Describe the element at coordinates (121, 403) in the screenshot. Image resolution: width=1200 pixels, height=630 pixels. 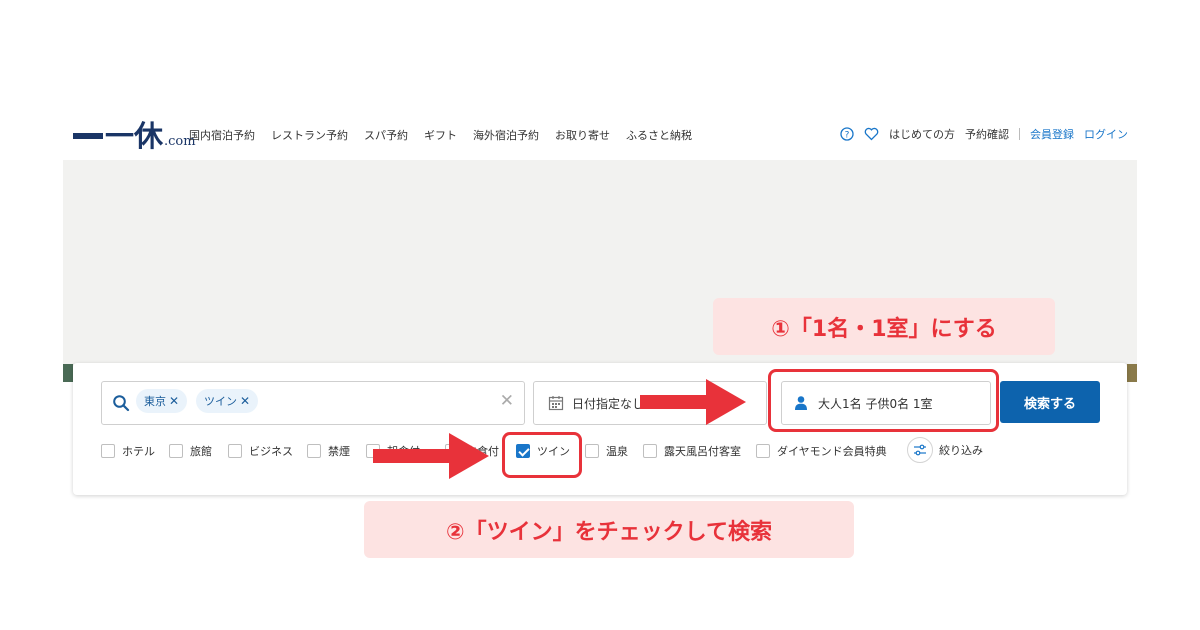
I see `search-icon` at that location.